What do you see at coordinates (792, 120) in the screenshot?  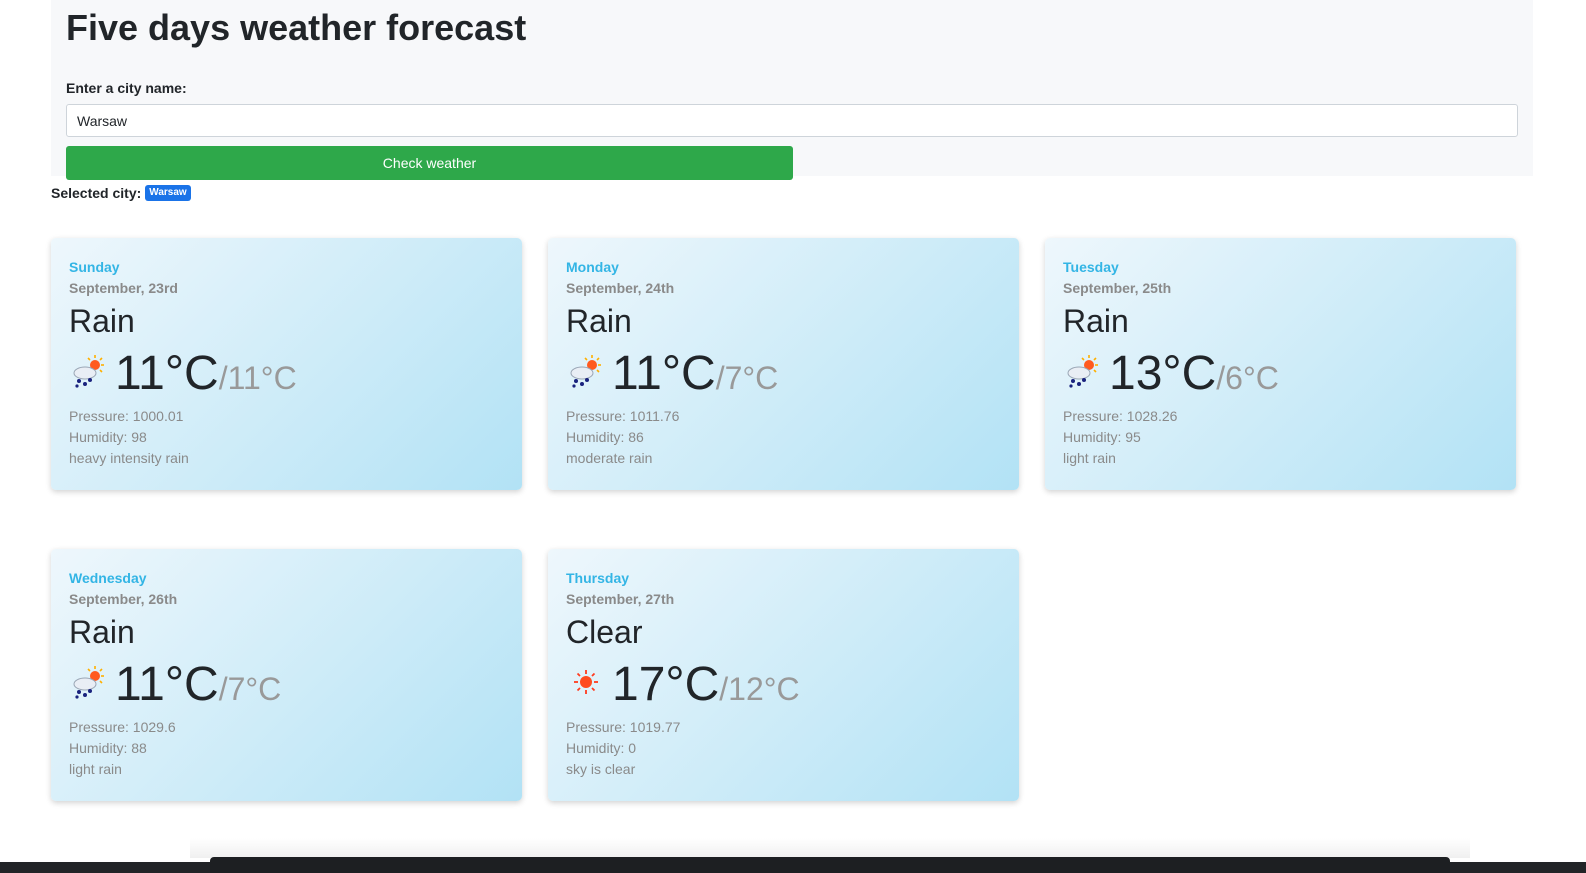 I see `city-input` at bounding box center [792, 120].